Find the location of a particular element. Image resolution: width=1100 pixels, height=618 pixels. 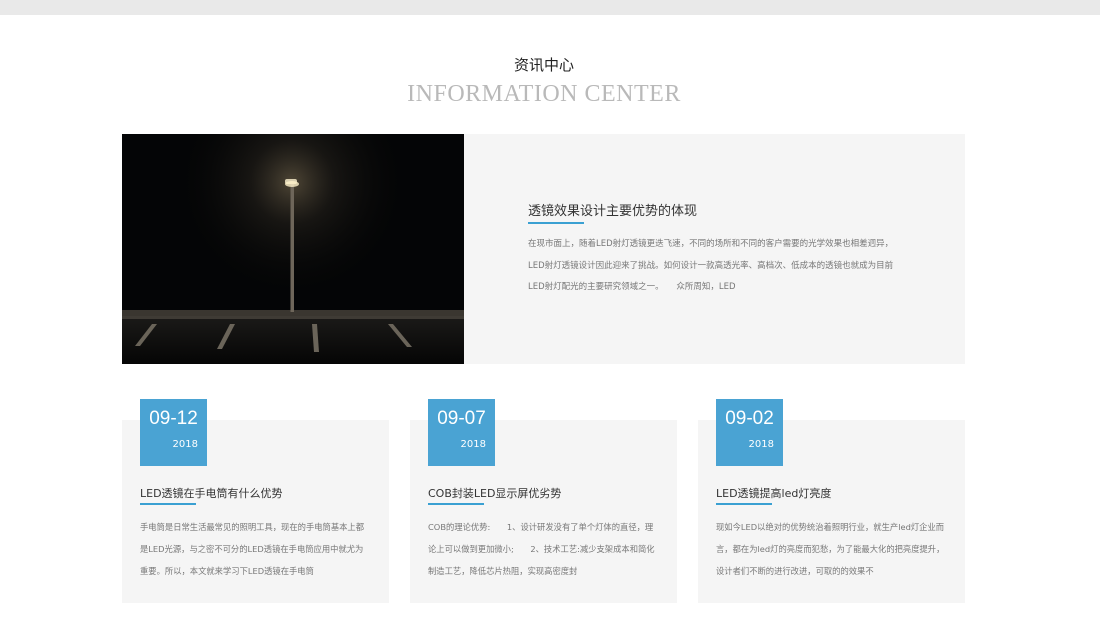

featured-image is located at coordinates (293, 249).